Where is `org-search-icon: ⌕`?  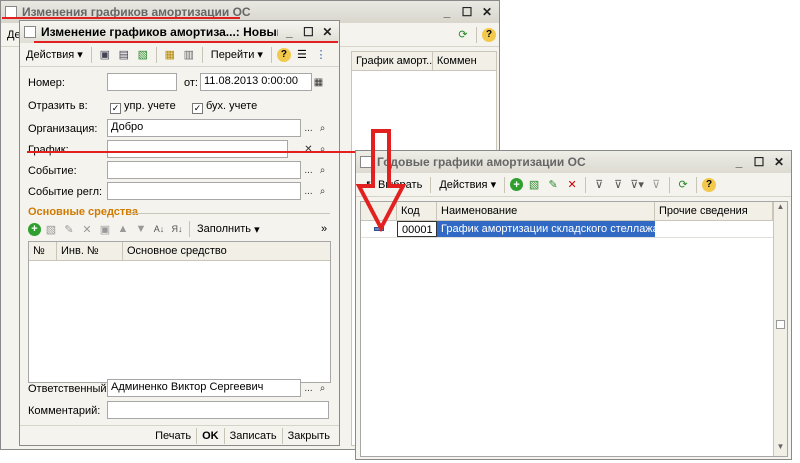
org-search-icon: ⌕ is located at coordinates (322, 128).